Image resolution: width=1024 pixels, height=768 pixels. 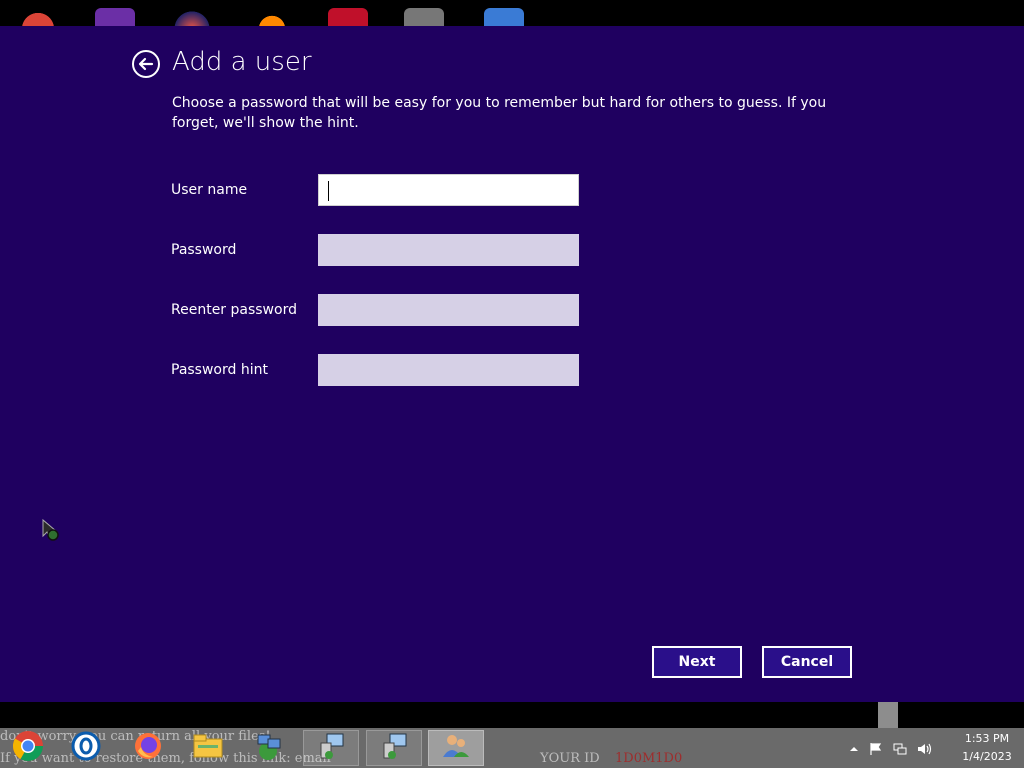 I want to click on show-hidden-icons, so click(x=854, y=748).